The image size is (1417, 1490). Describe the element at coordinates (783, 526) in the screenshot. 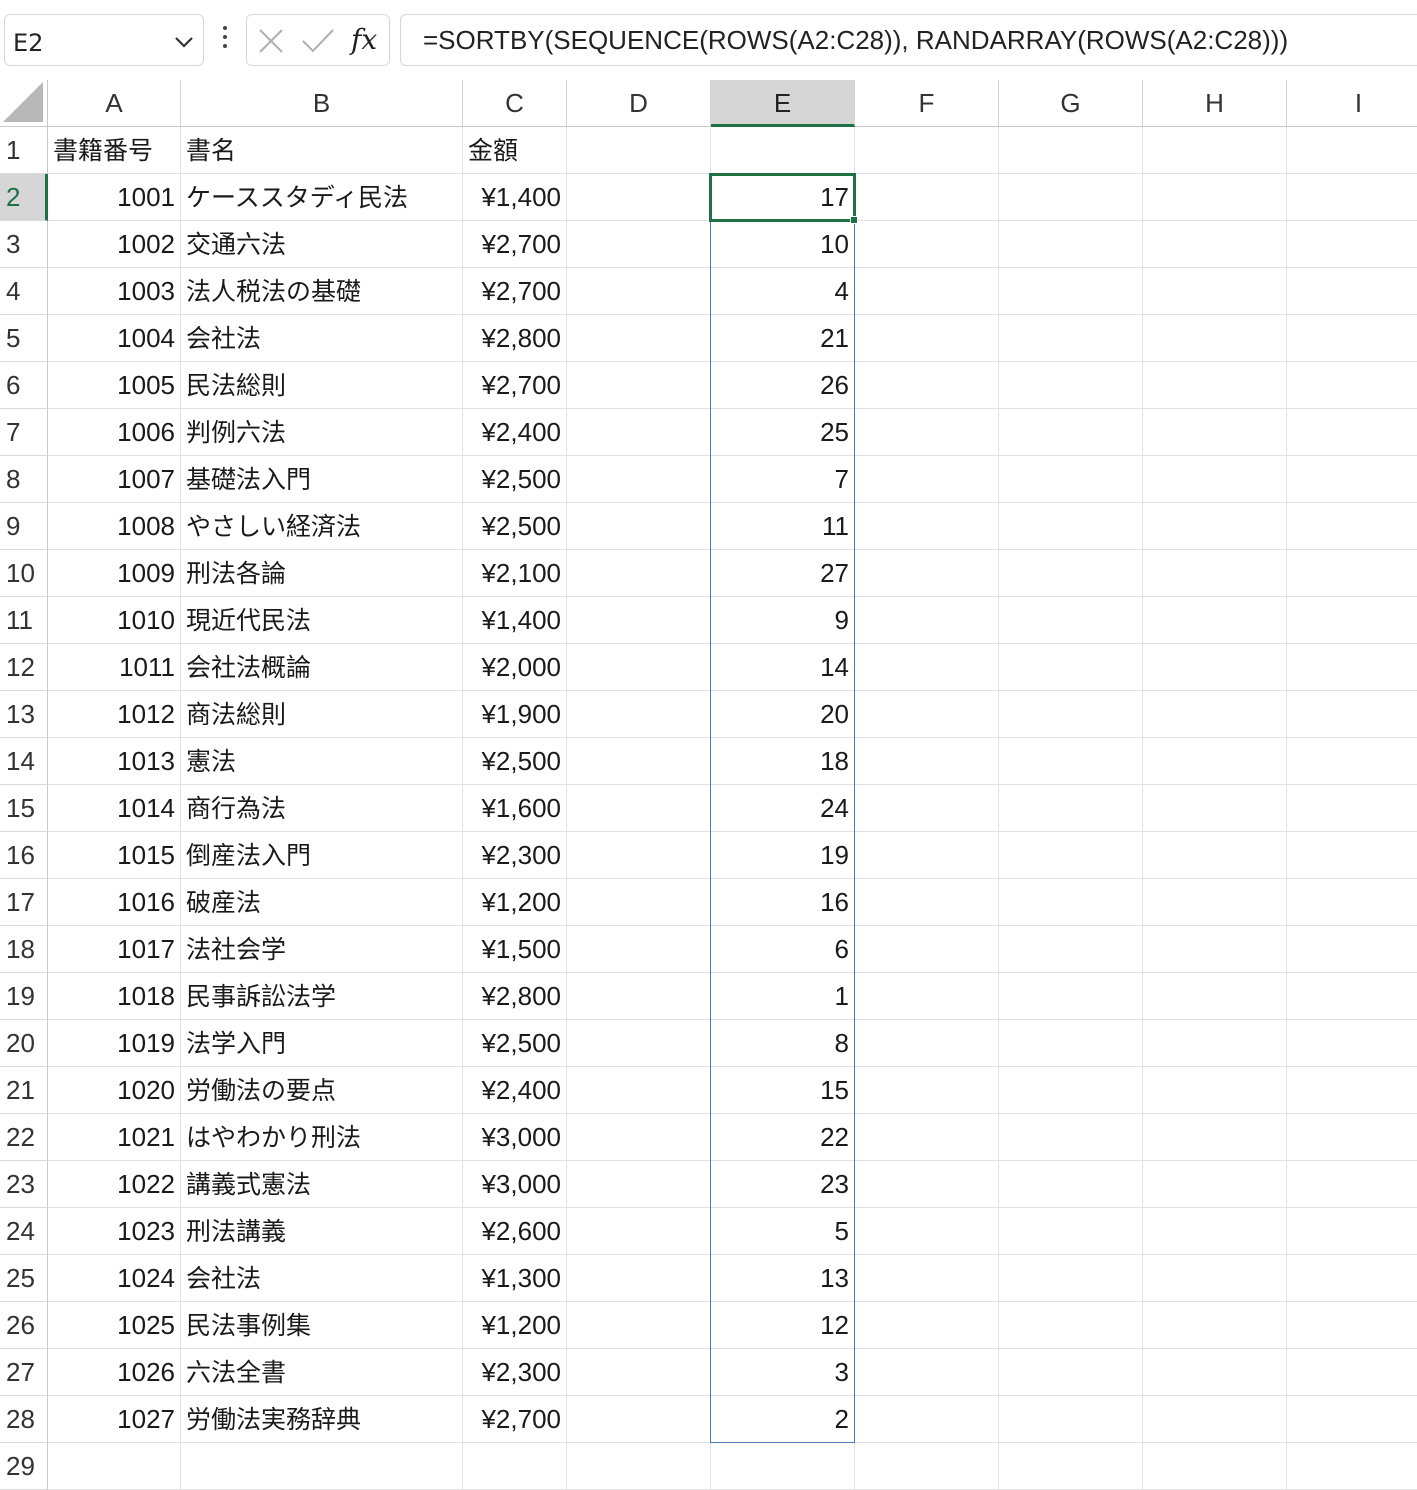

I see `cell-random-order: 11` at that location.